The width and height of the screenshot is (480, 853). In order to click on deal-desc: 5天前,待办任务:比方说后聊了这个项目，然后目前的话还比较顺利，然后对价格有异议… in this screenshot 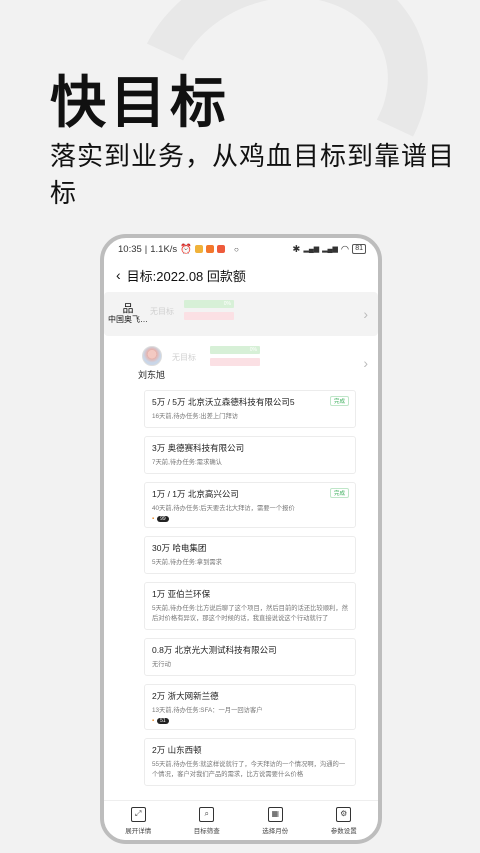, I will do `click(250, 613)`.